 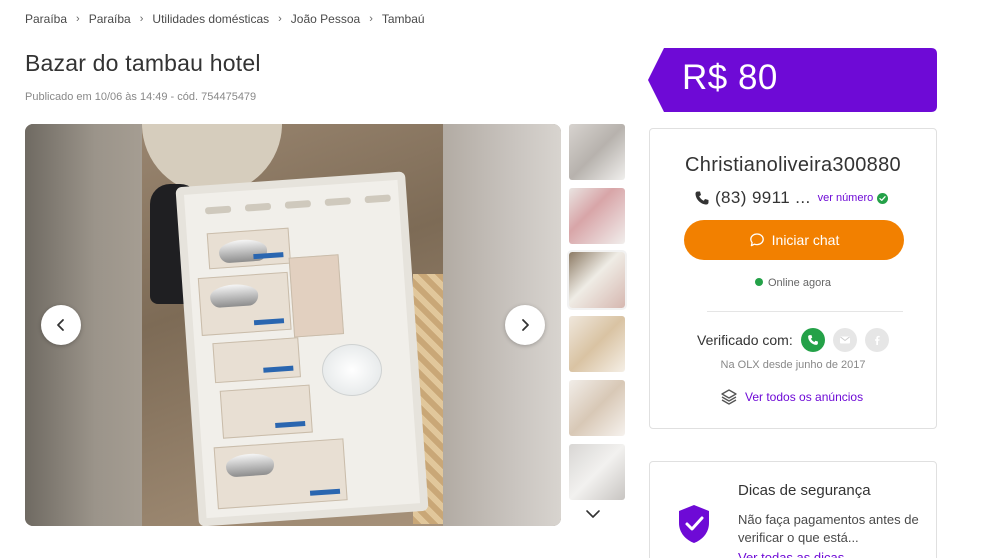 I want to click on check-circle-icon, so click(x=883, y=198).